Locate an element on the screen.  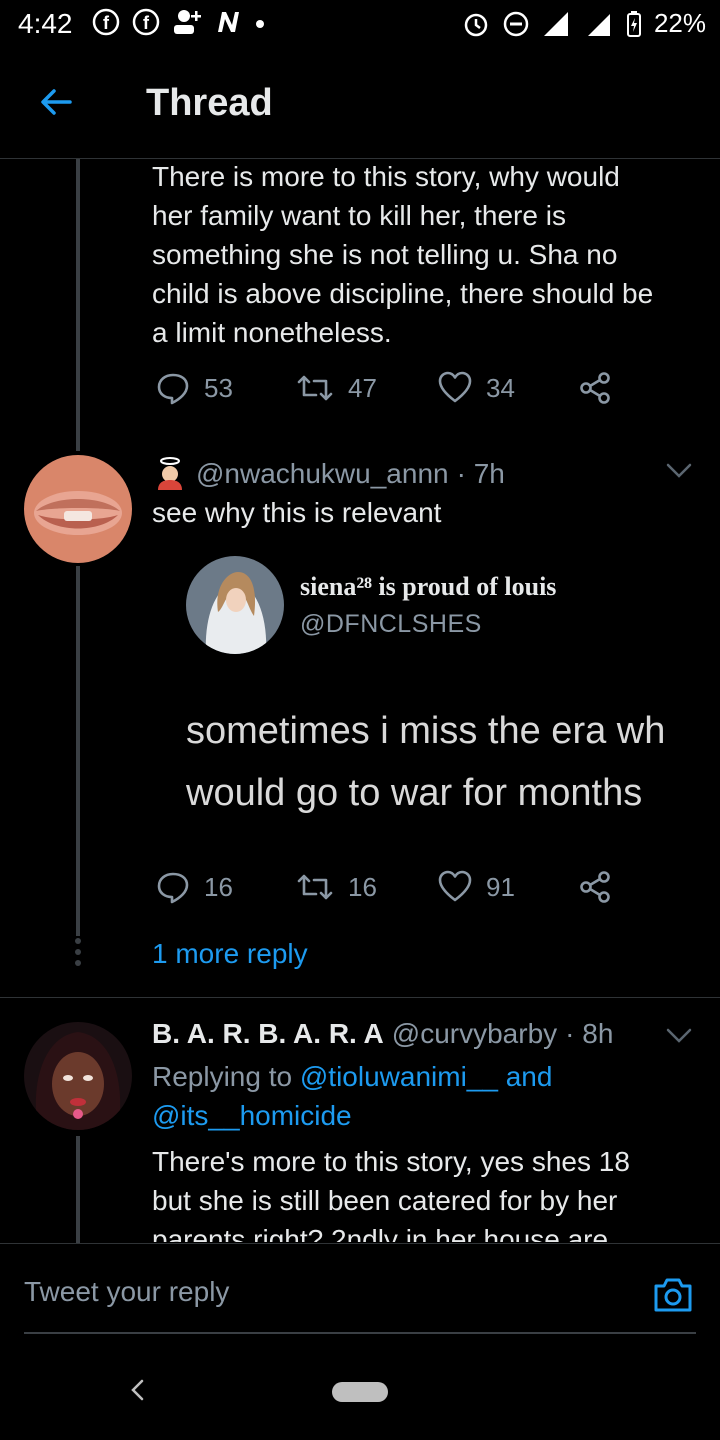
reply-button: 16 is located at coordinates (194, 887).